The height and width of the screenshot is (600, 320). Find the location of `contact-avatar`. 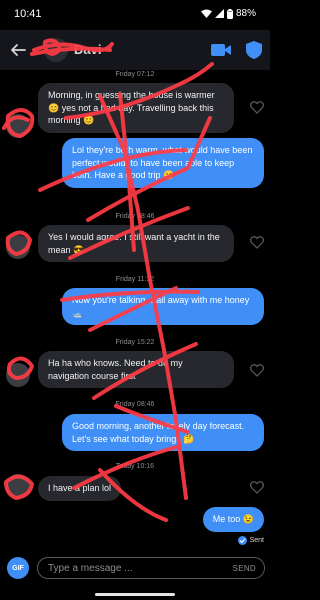

contact-avatar is located at coordinates (56, 50).